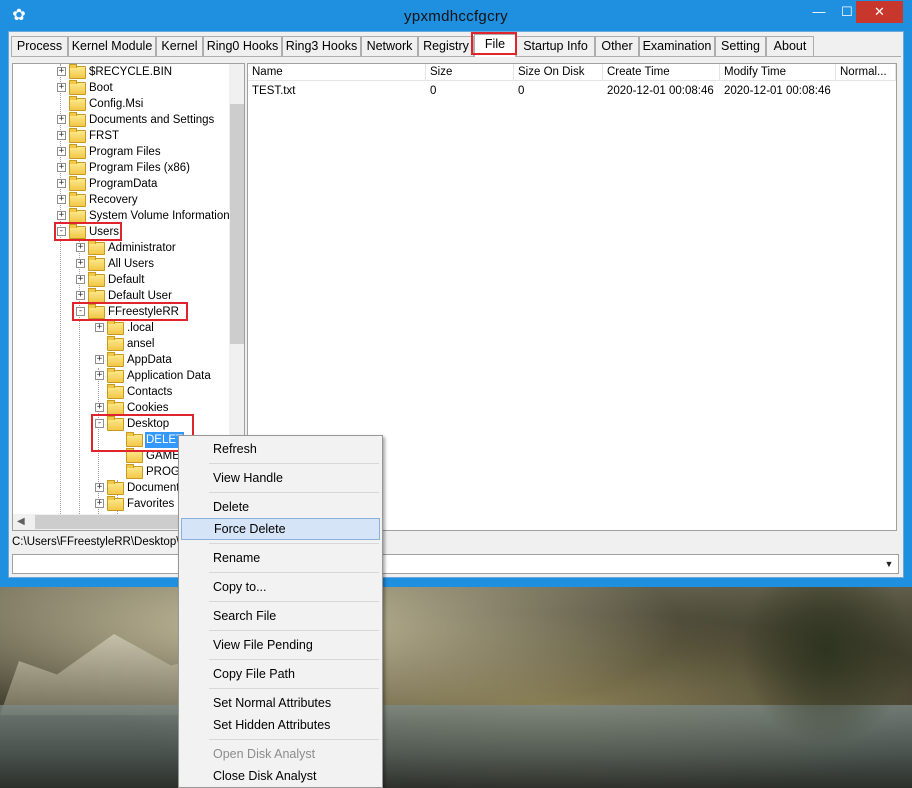 Image resolution: width=912 pixels, height=788 pixels. I want to click on tree-vertical-scroll-thumb, so click(237, 224).